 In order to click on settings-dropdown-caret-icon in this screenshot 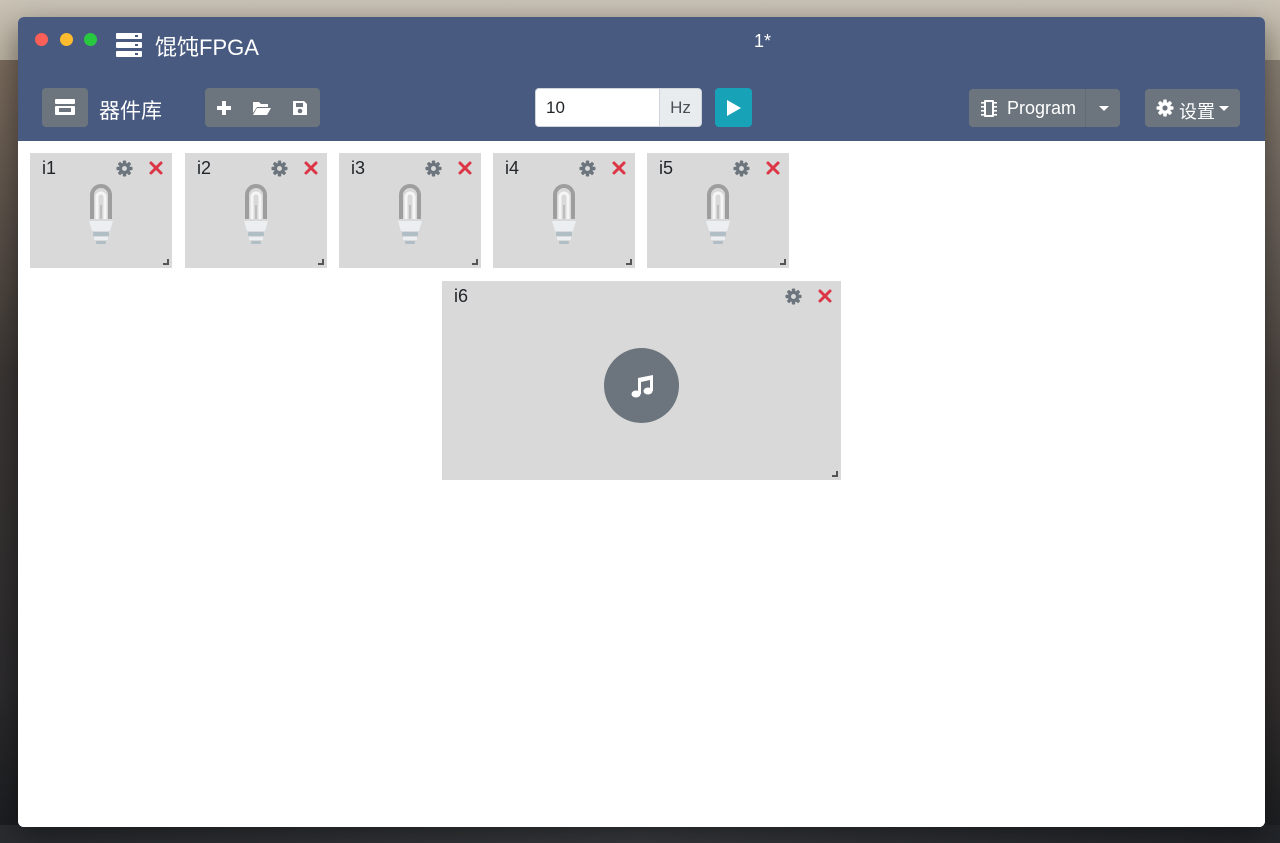, I will do `click(1224, 108)`.